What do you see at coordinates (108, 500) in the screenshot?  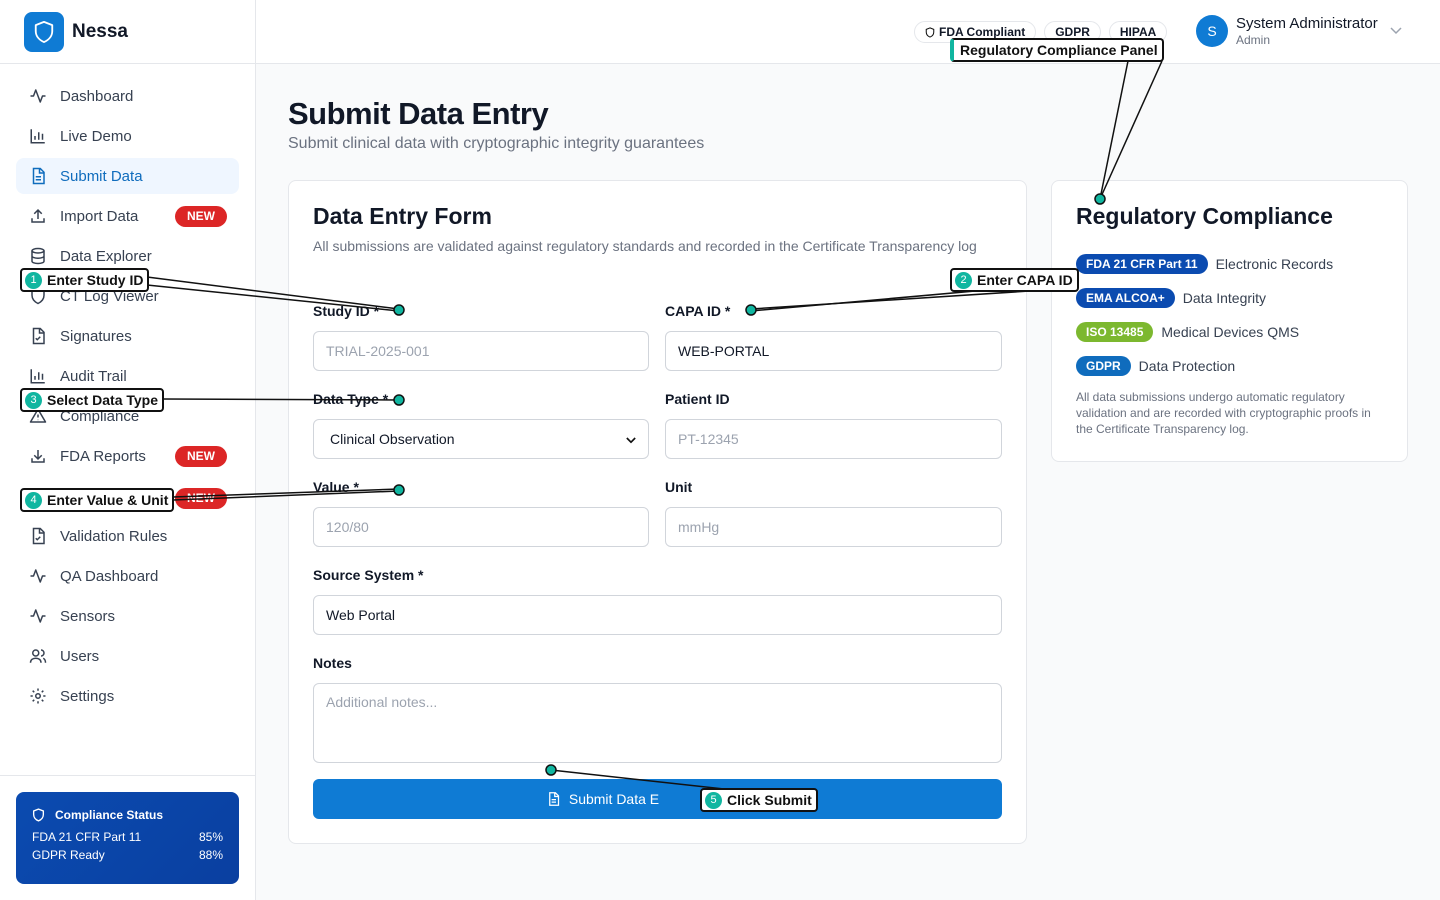 I see `annotation-text: Enter Value & Unit` at bounding box center [108, 500].